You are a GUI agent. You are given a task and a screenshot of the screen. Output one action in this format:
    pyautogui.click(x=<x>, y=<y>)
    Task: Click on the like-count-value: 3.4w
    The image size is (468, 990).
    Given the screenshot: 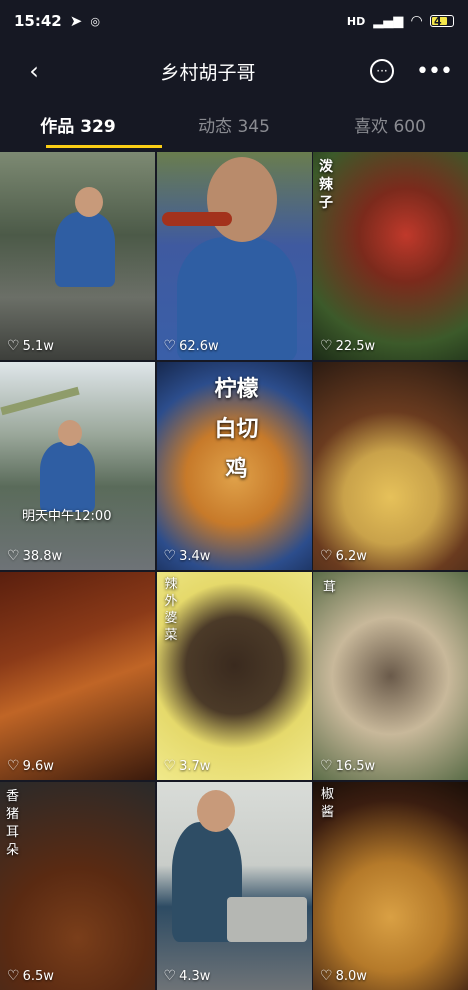 What is the action you would take?
    pyautogui.click(x=195, y=556)
    